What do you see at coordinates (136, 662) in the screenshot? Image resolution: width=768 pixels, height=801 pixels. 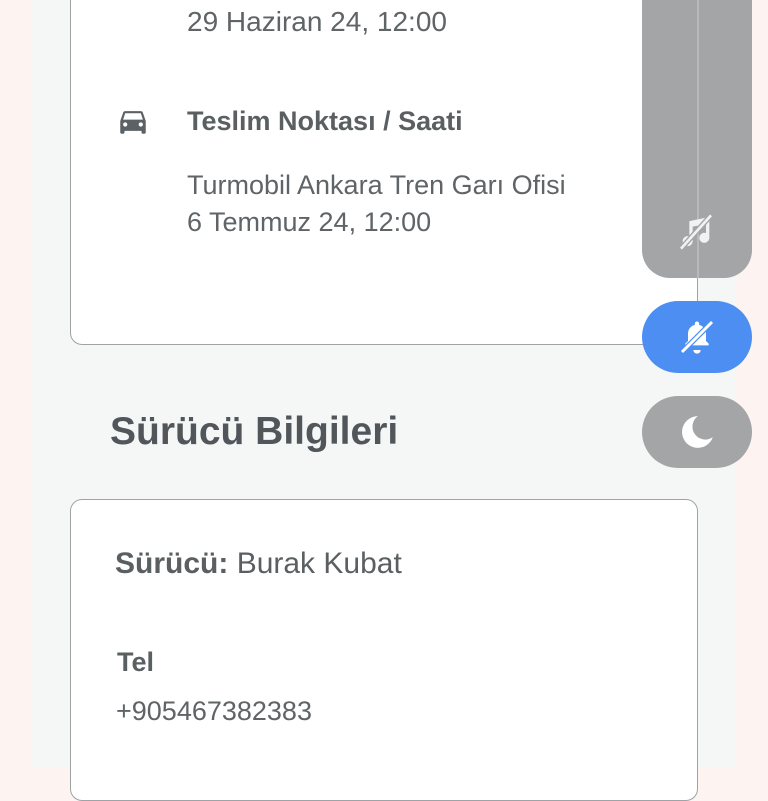 I see `tel-label: Tel` at bounding box center [136, 662].